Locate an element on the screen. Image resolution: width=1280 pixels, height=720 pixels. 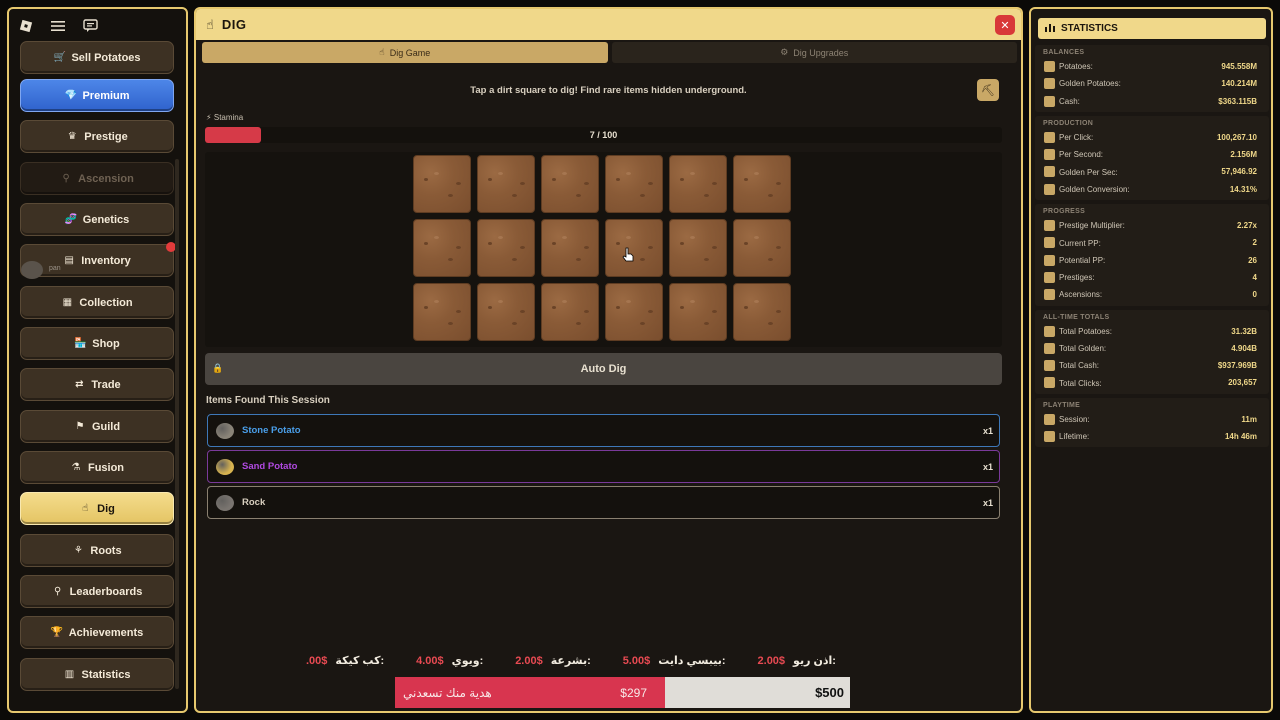
close-button: ✕ is located at coordinates (1005, 25).